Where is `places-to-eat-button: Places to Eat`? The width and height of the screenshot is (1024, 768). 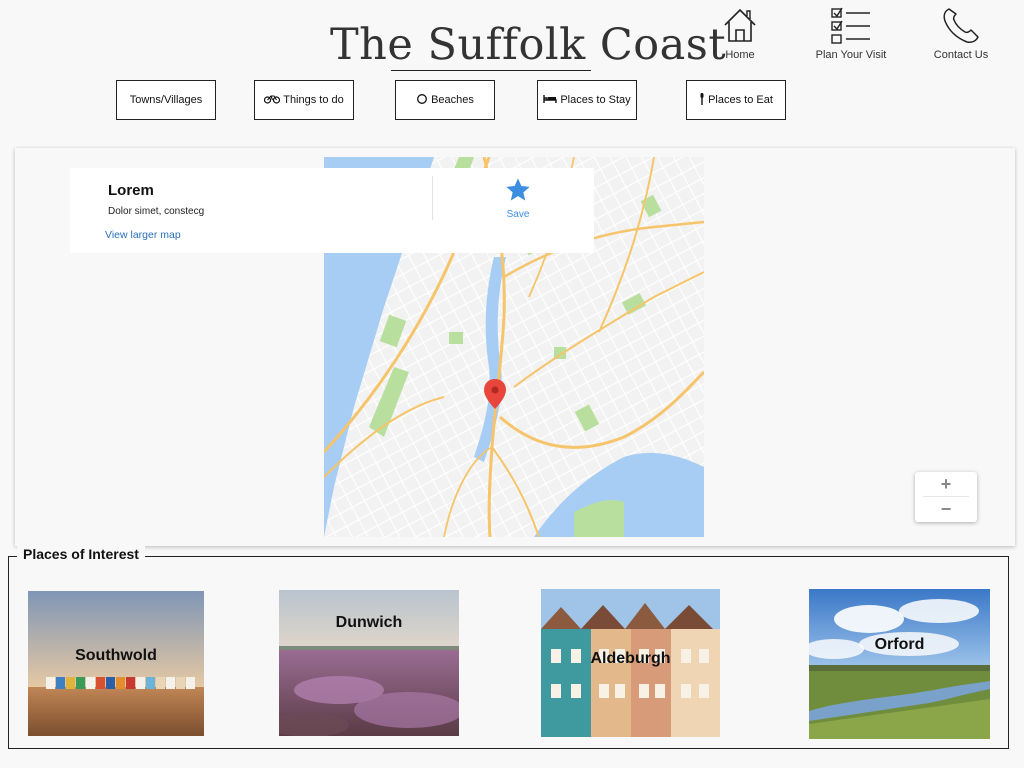 places-to-eat-button: Places to Eat is located at coordinates (736, 100).